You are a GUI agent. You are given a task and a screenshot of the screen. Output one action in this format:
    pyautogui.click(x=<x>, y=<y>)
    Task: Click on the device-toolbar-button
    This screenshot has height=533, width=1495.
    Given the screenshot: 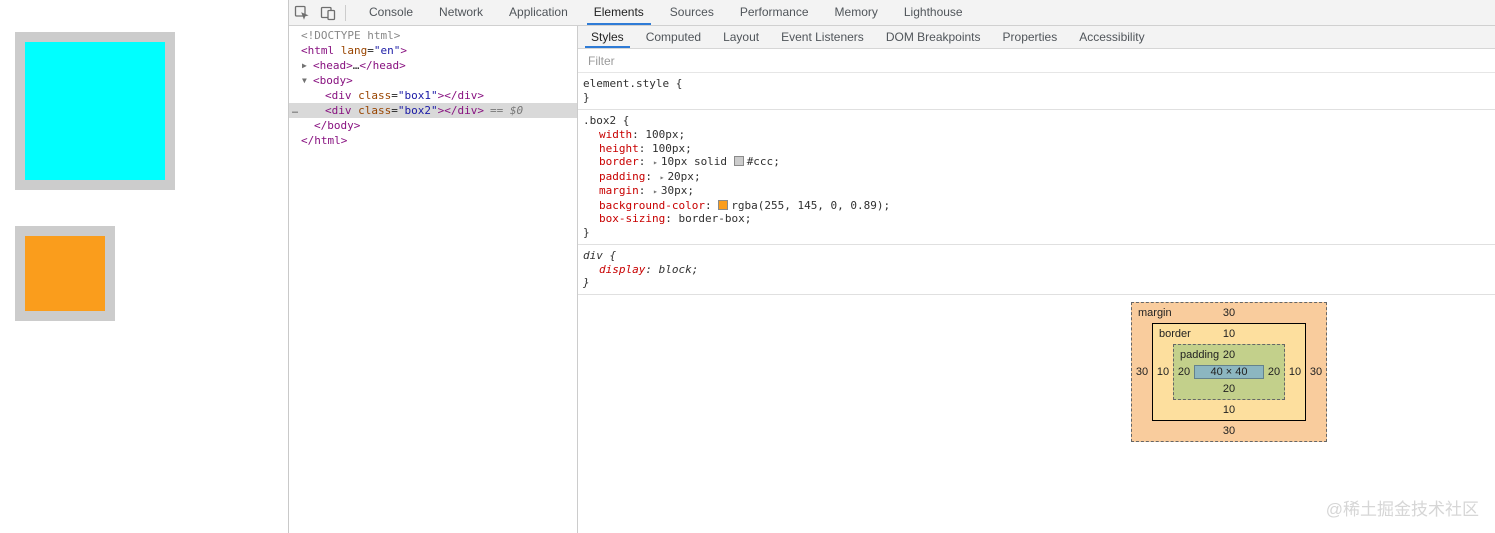 What is the action you would take?
    pyautogui.click(x=328, y=12)
    